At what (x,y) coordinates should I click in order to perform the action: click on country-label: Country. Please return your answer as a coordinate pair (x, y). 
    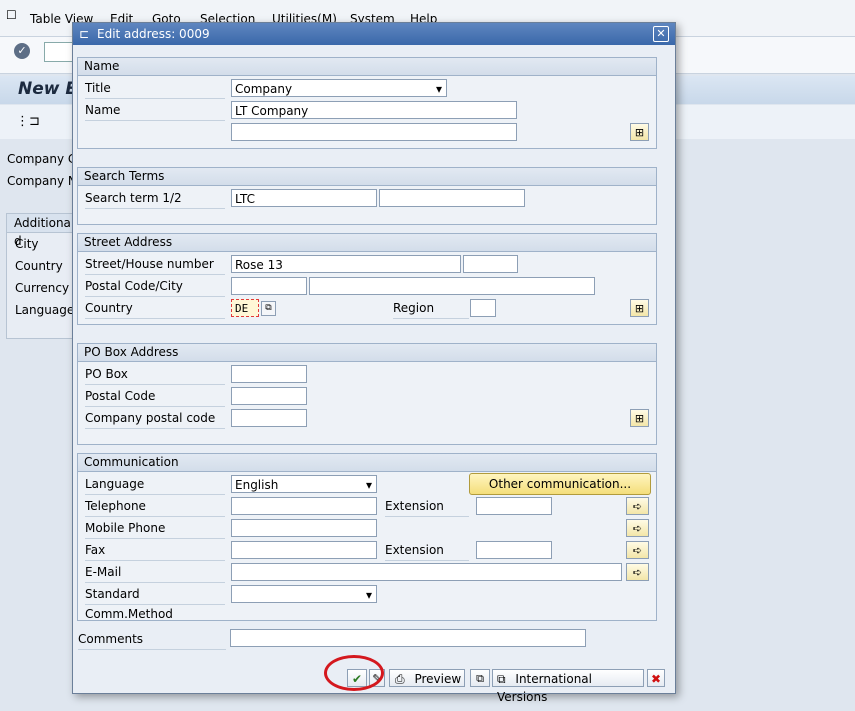
    Looking at the image, I should click on (155, 308).